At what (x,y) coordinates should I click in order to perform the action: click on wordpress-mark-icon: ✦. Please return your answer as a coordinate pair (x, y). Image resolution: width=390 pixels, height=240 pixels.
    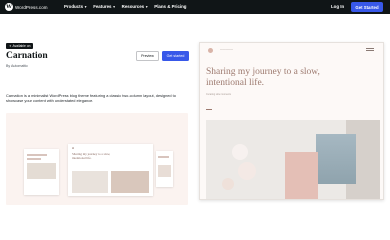
    Looking at the image, I should click on (10, 46).